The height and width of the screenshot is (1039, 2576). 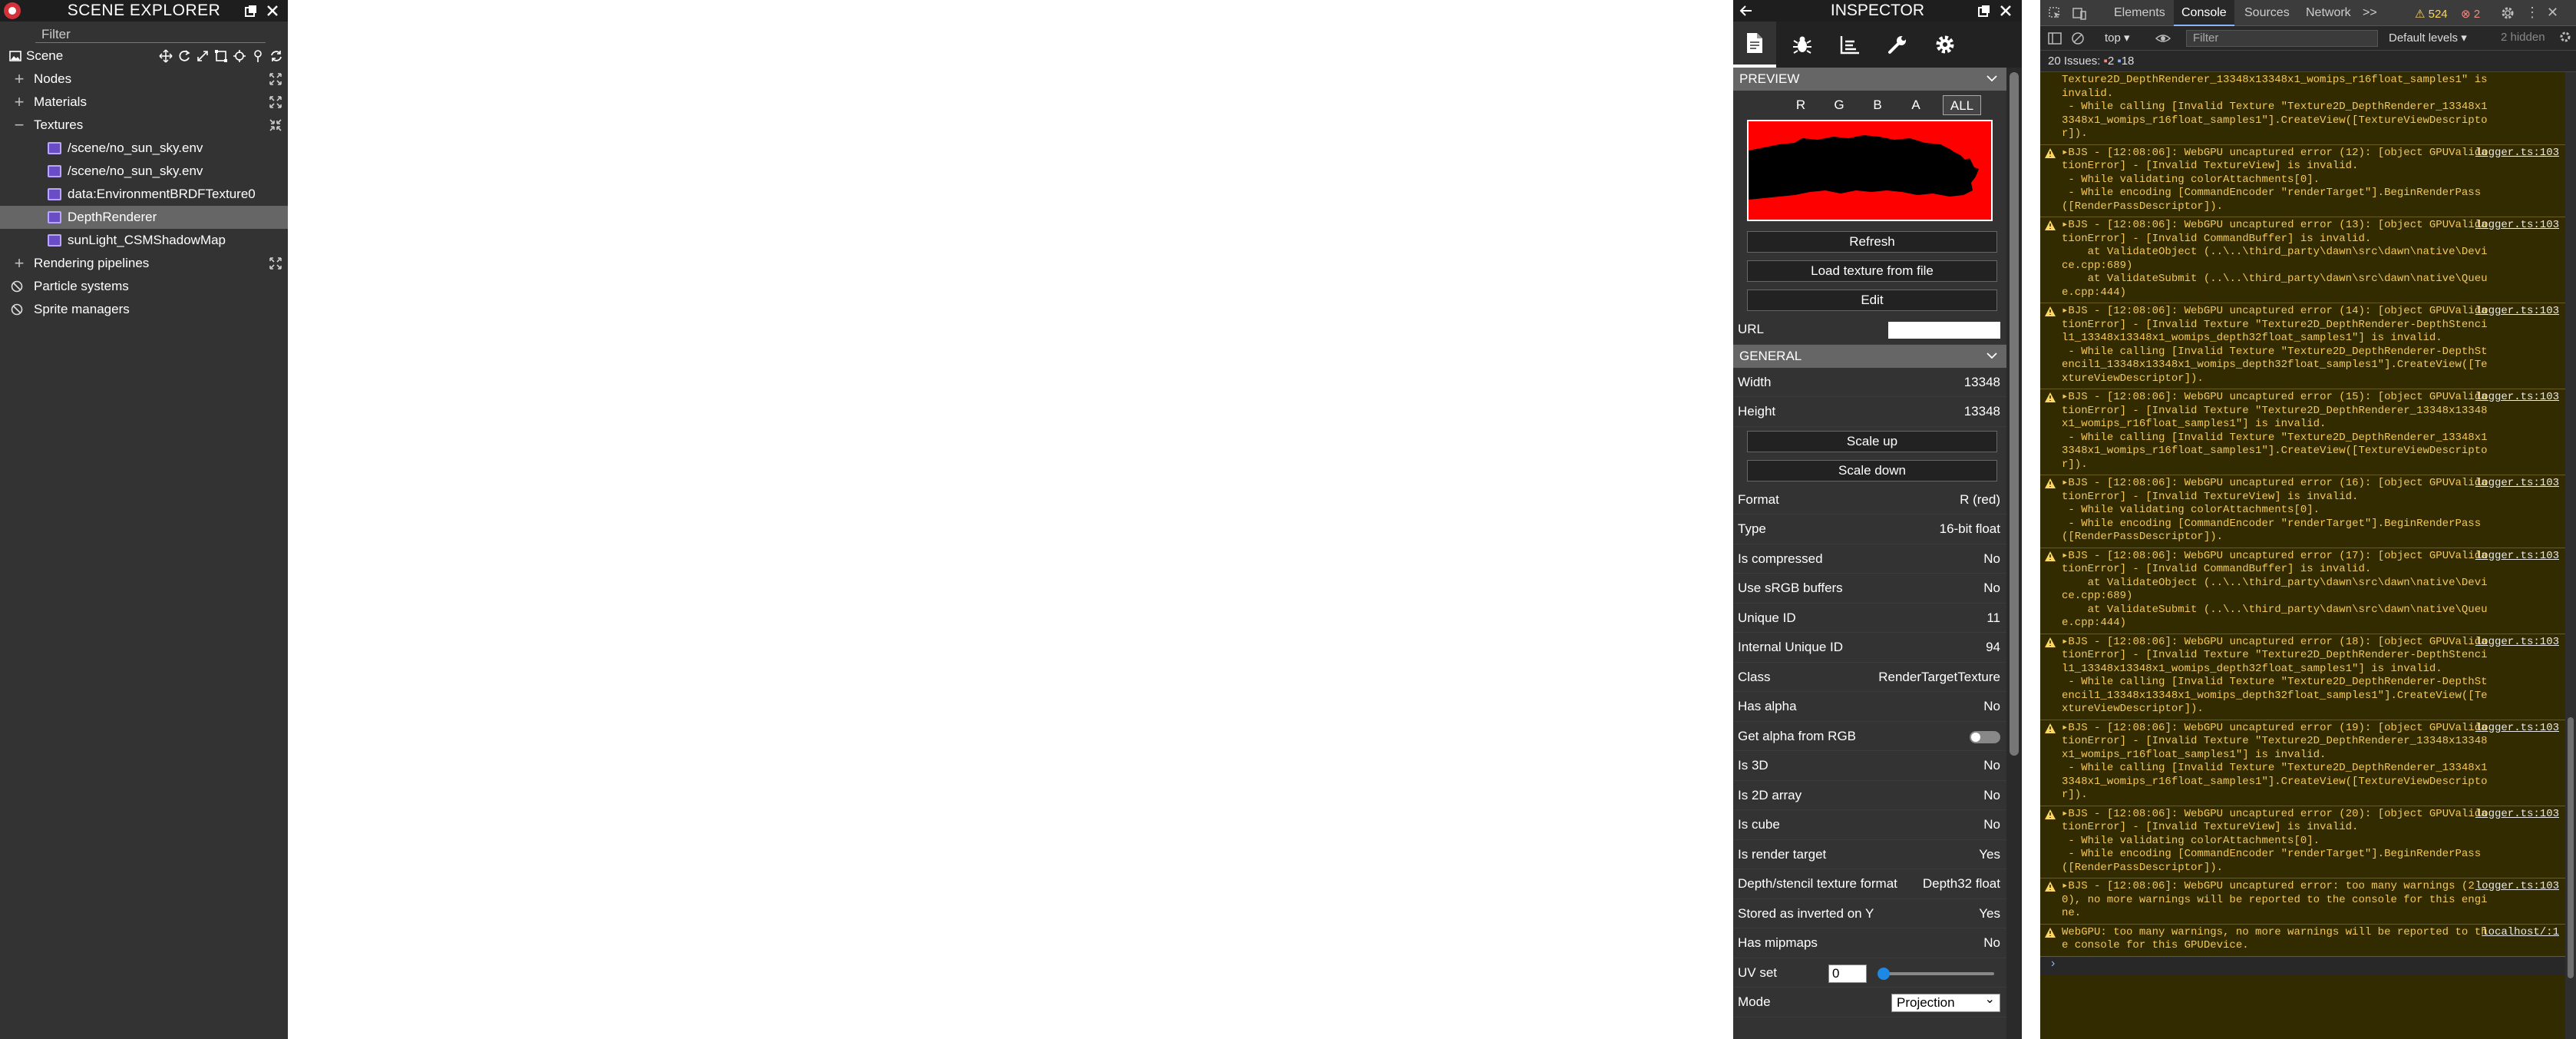 I want to click on get-alpha-toggle, so click(x=1985, y=736).